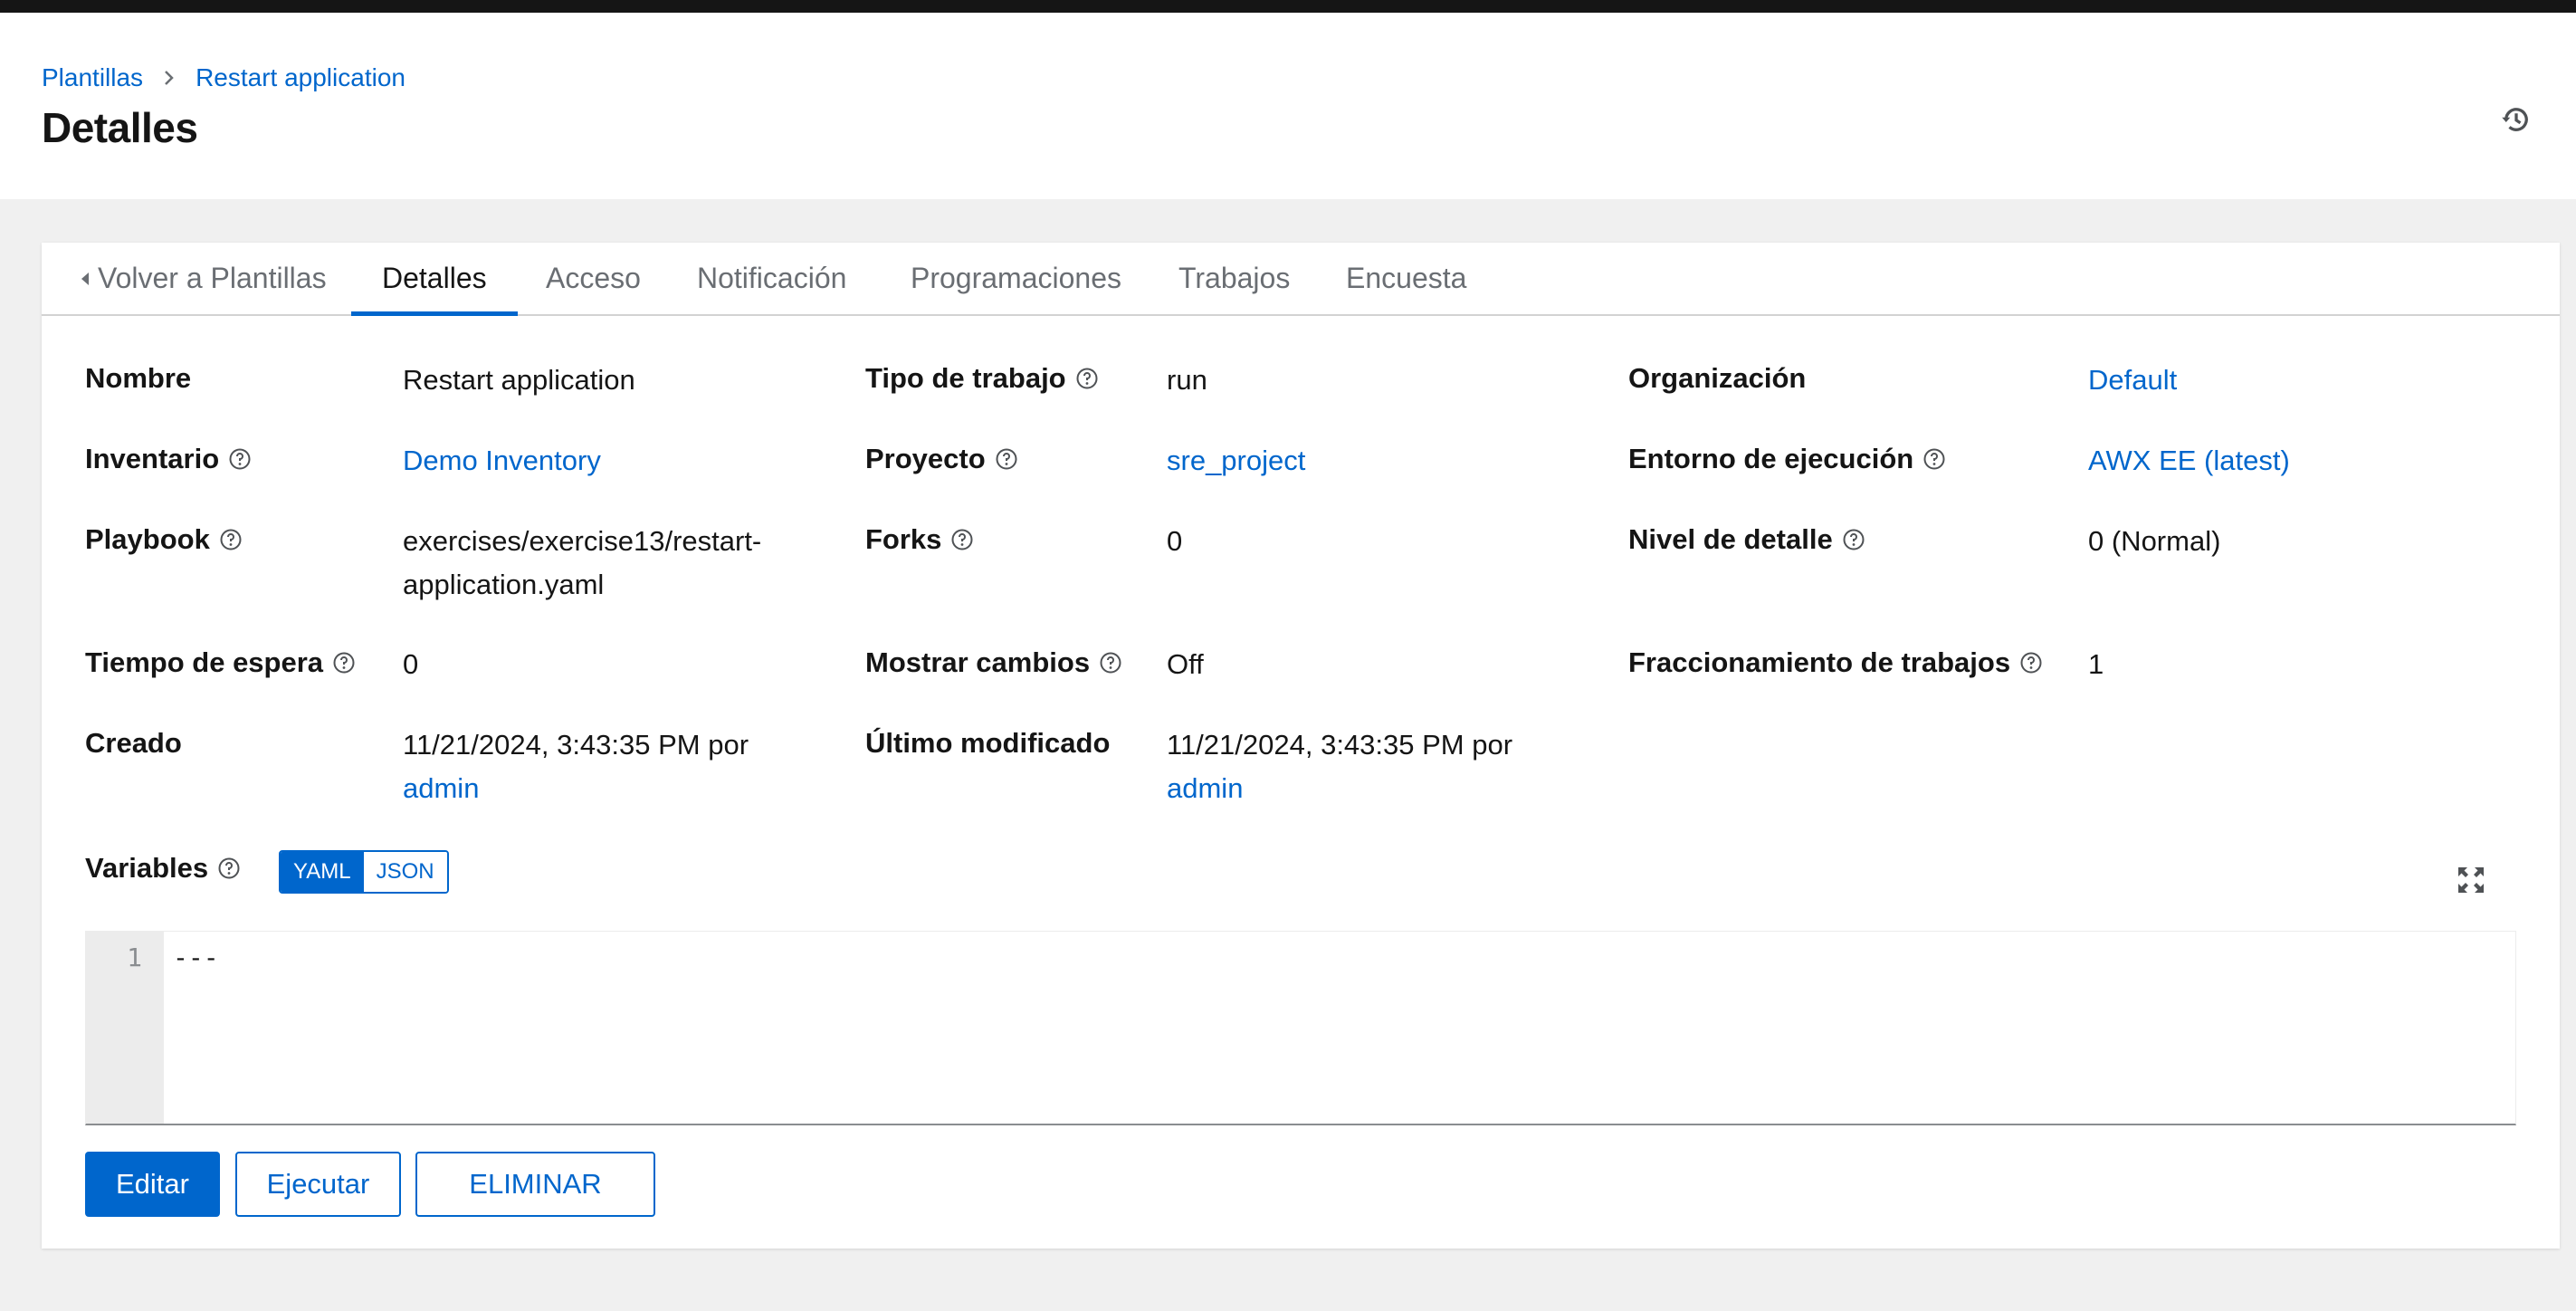  I want to click on edit-button: Editar, so click(152, 1184).